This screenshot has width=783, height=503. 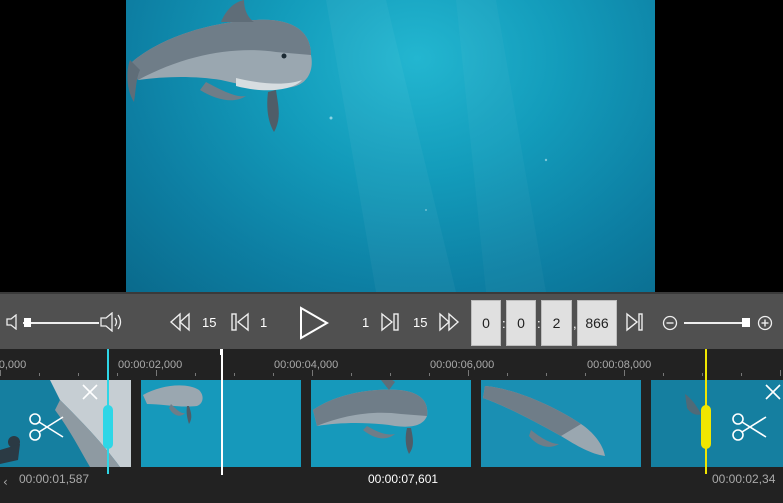 I want to click on volume-slider-handle, so click(x=27, y=322).